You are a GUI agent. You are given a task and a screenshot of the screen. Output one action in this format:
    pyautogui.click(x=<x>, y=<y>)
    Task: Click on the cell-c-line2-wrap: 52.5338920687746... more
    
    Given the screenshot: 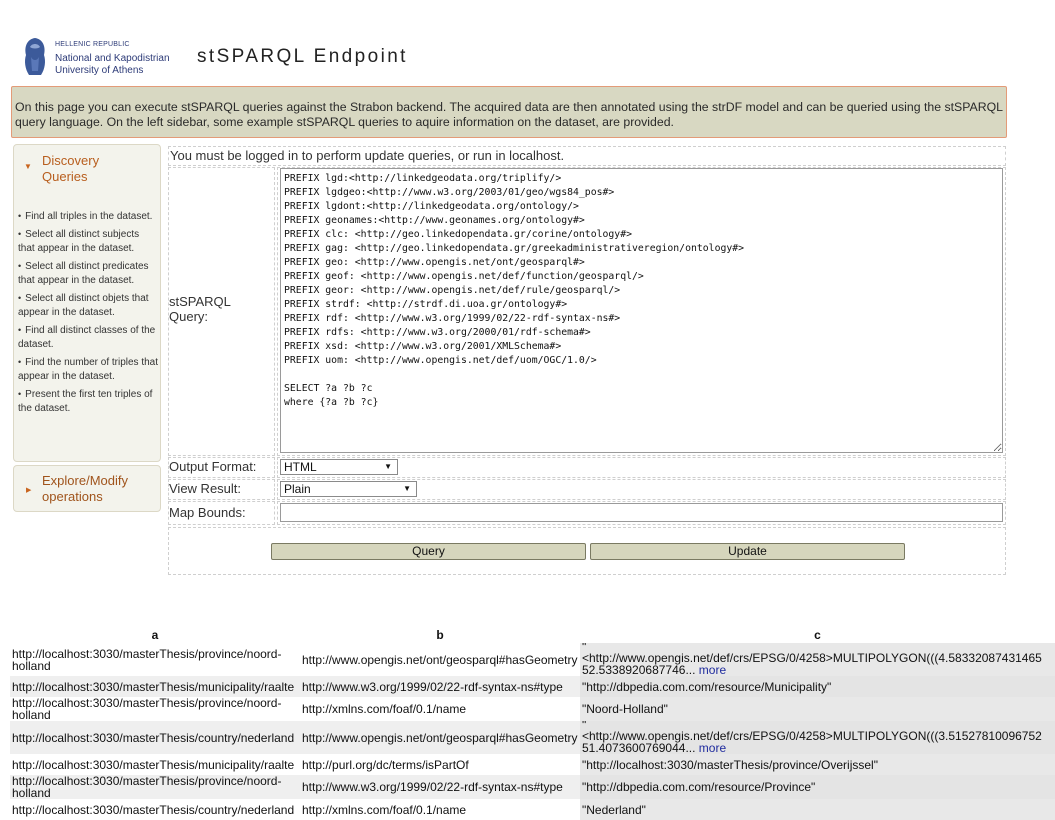 What is the action you would take?
    pyautogui.click(x=818, y=670)
    